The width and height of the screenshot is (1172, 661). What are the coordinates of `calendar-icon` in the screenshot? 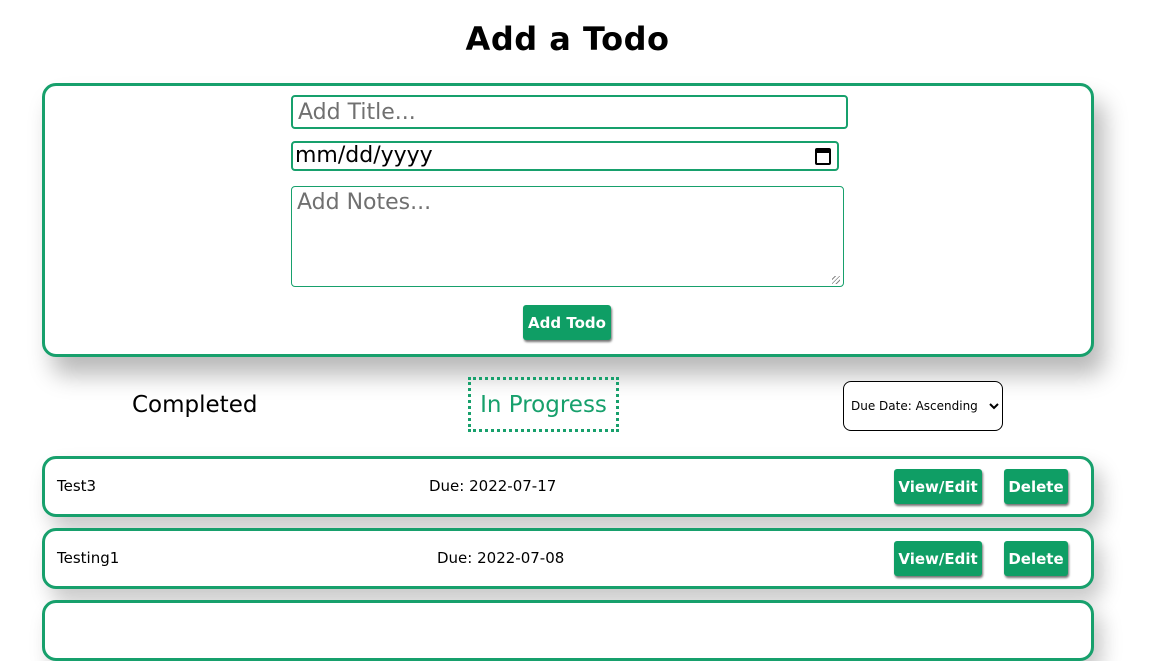 It's located at (823, 156).